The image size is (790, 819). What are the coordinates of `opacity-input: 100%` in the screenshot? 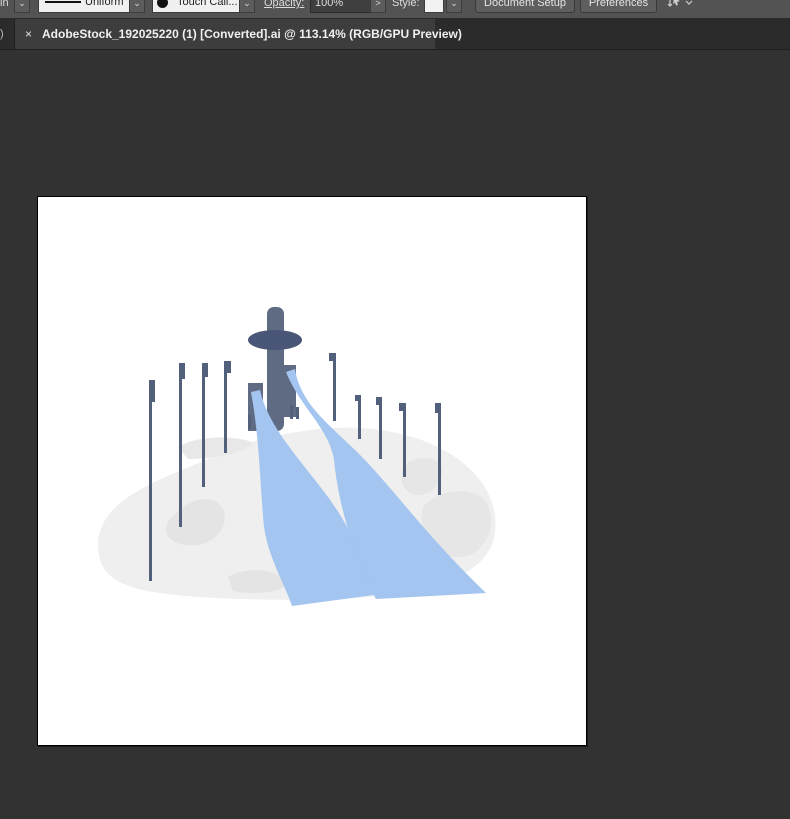 It's located at (341, 6).